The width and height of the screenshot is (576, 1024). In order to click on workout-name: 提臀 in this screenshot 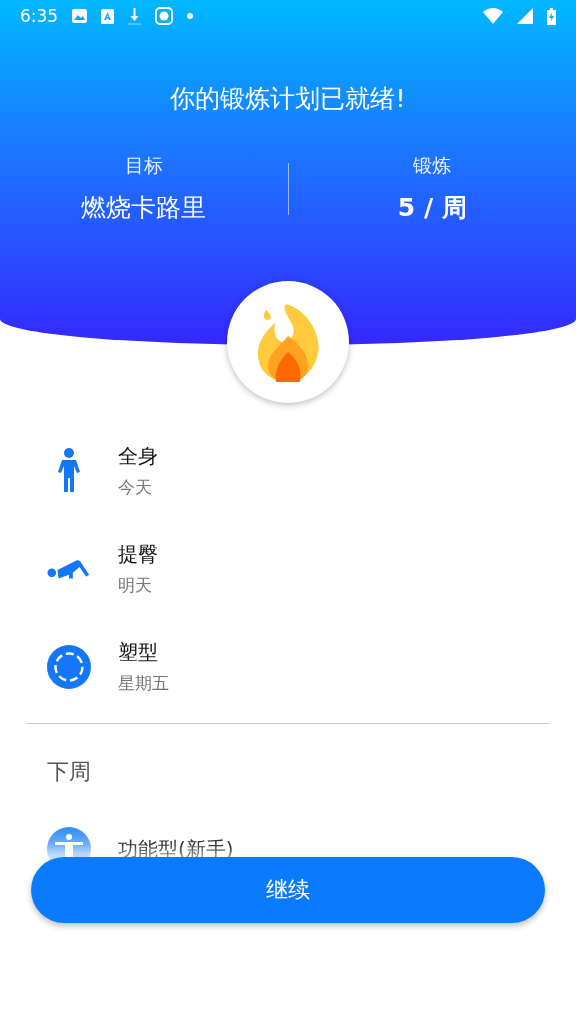, I will do `click(138, 554)`.